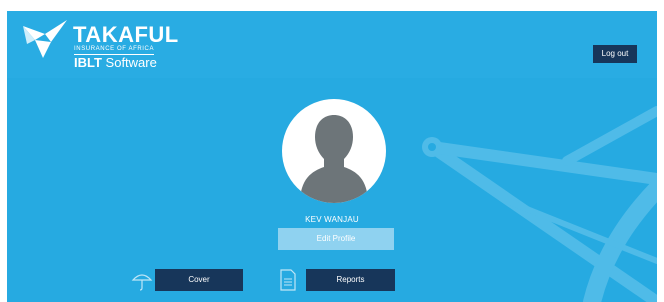 The image size is (664, 302). I want to click on avatar, so click(334, 151).